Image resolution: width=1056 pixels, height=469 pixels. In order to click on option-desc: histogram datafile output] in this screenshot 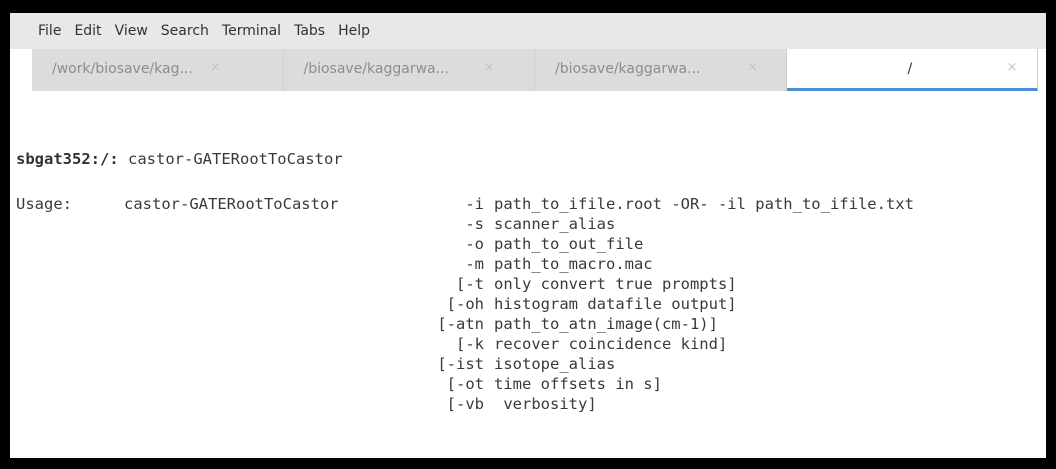, I will do `click(615, 304)`.